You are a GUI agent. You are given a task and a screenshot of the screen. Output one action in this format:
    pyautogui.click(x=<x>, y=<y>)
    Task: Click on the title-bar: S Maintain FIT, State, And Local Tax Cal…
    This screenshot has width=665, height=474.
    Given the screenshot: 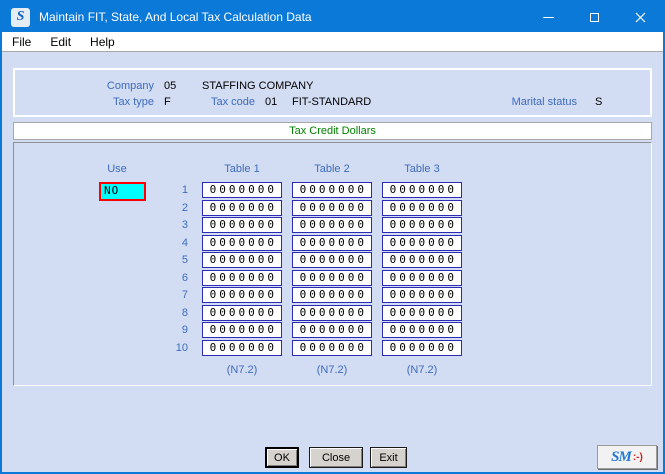 What is the action you would take?
    pyautogui.click(x=332, y=17)
    